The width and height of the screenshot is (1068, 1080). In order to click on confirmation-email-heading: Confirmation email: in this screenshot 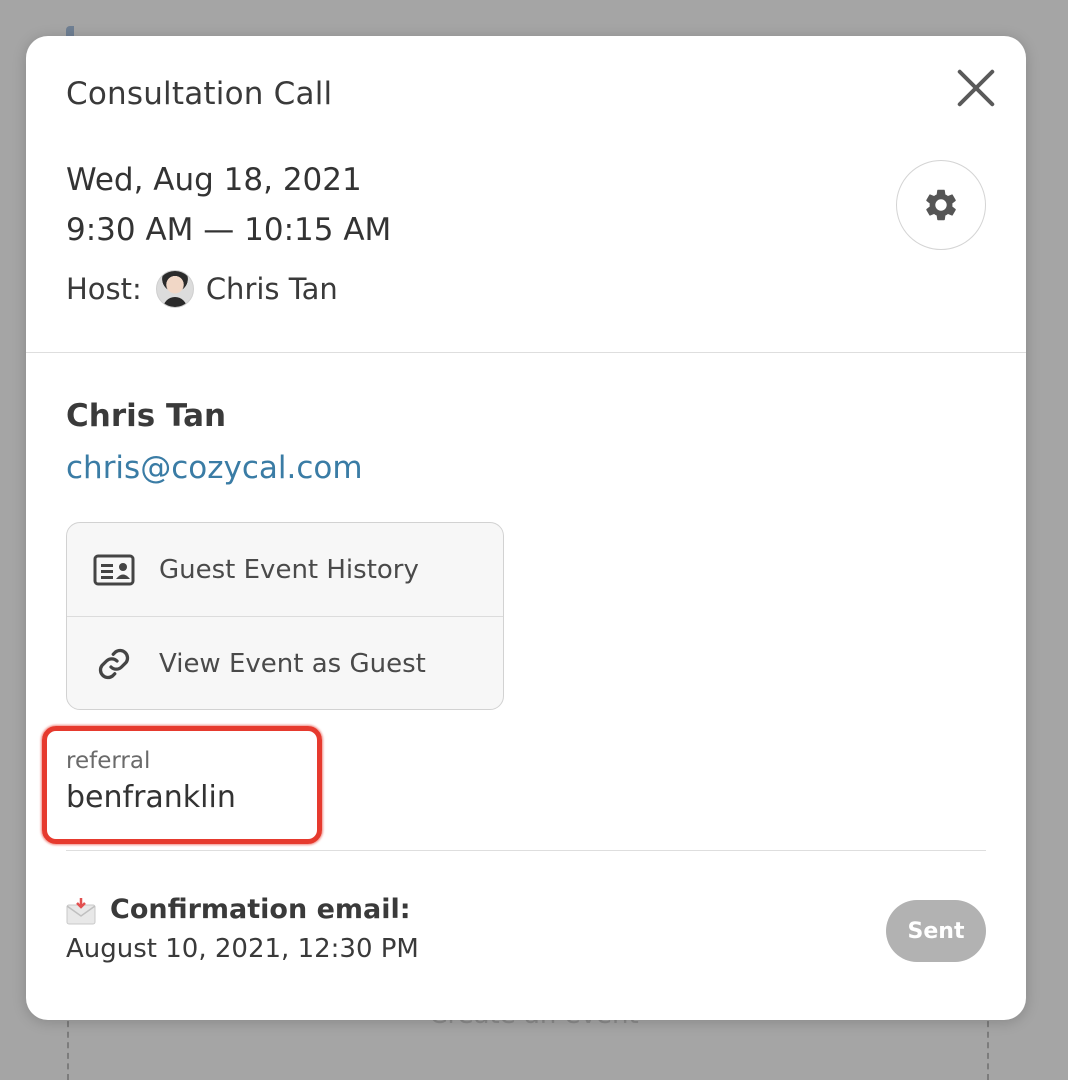, I will do `click(238, 909)`.